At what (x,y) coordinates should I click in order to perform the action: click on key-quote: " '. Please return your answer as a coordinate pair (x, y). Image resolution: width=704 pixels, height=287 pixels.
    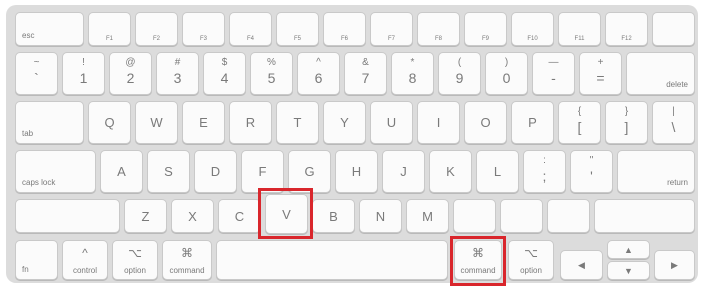
    Looking at the image, I should click on (591, 171).